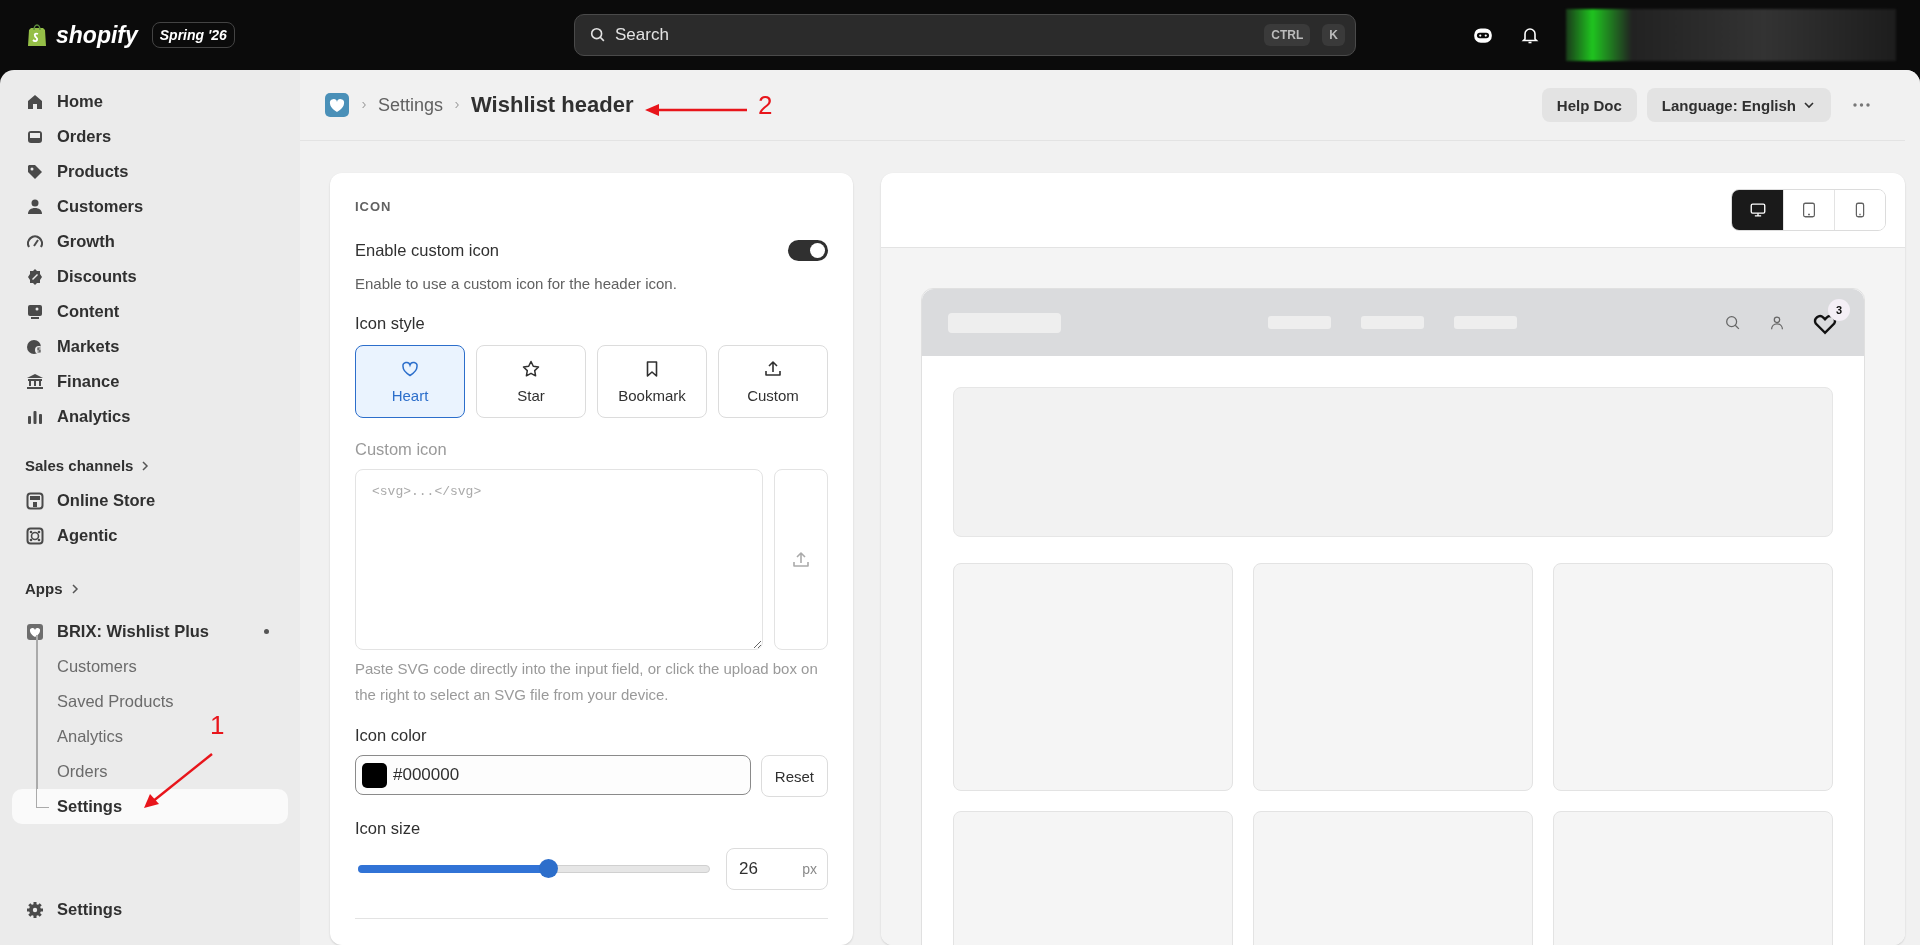  What do you see at coordinates (150, 311) in the screenshot?
I see `nav-item: Content` at bounding box center [150, 311].